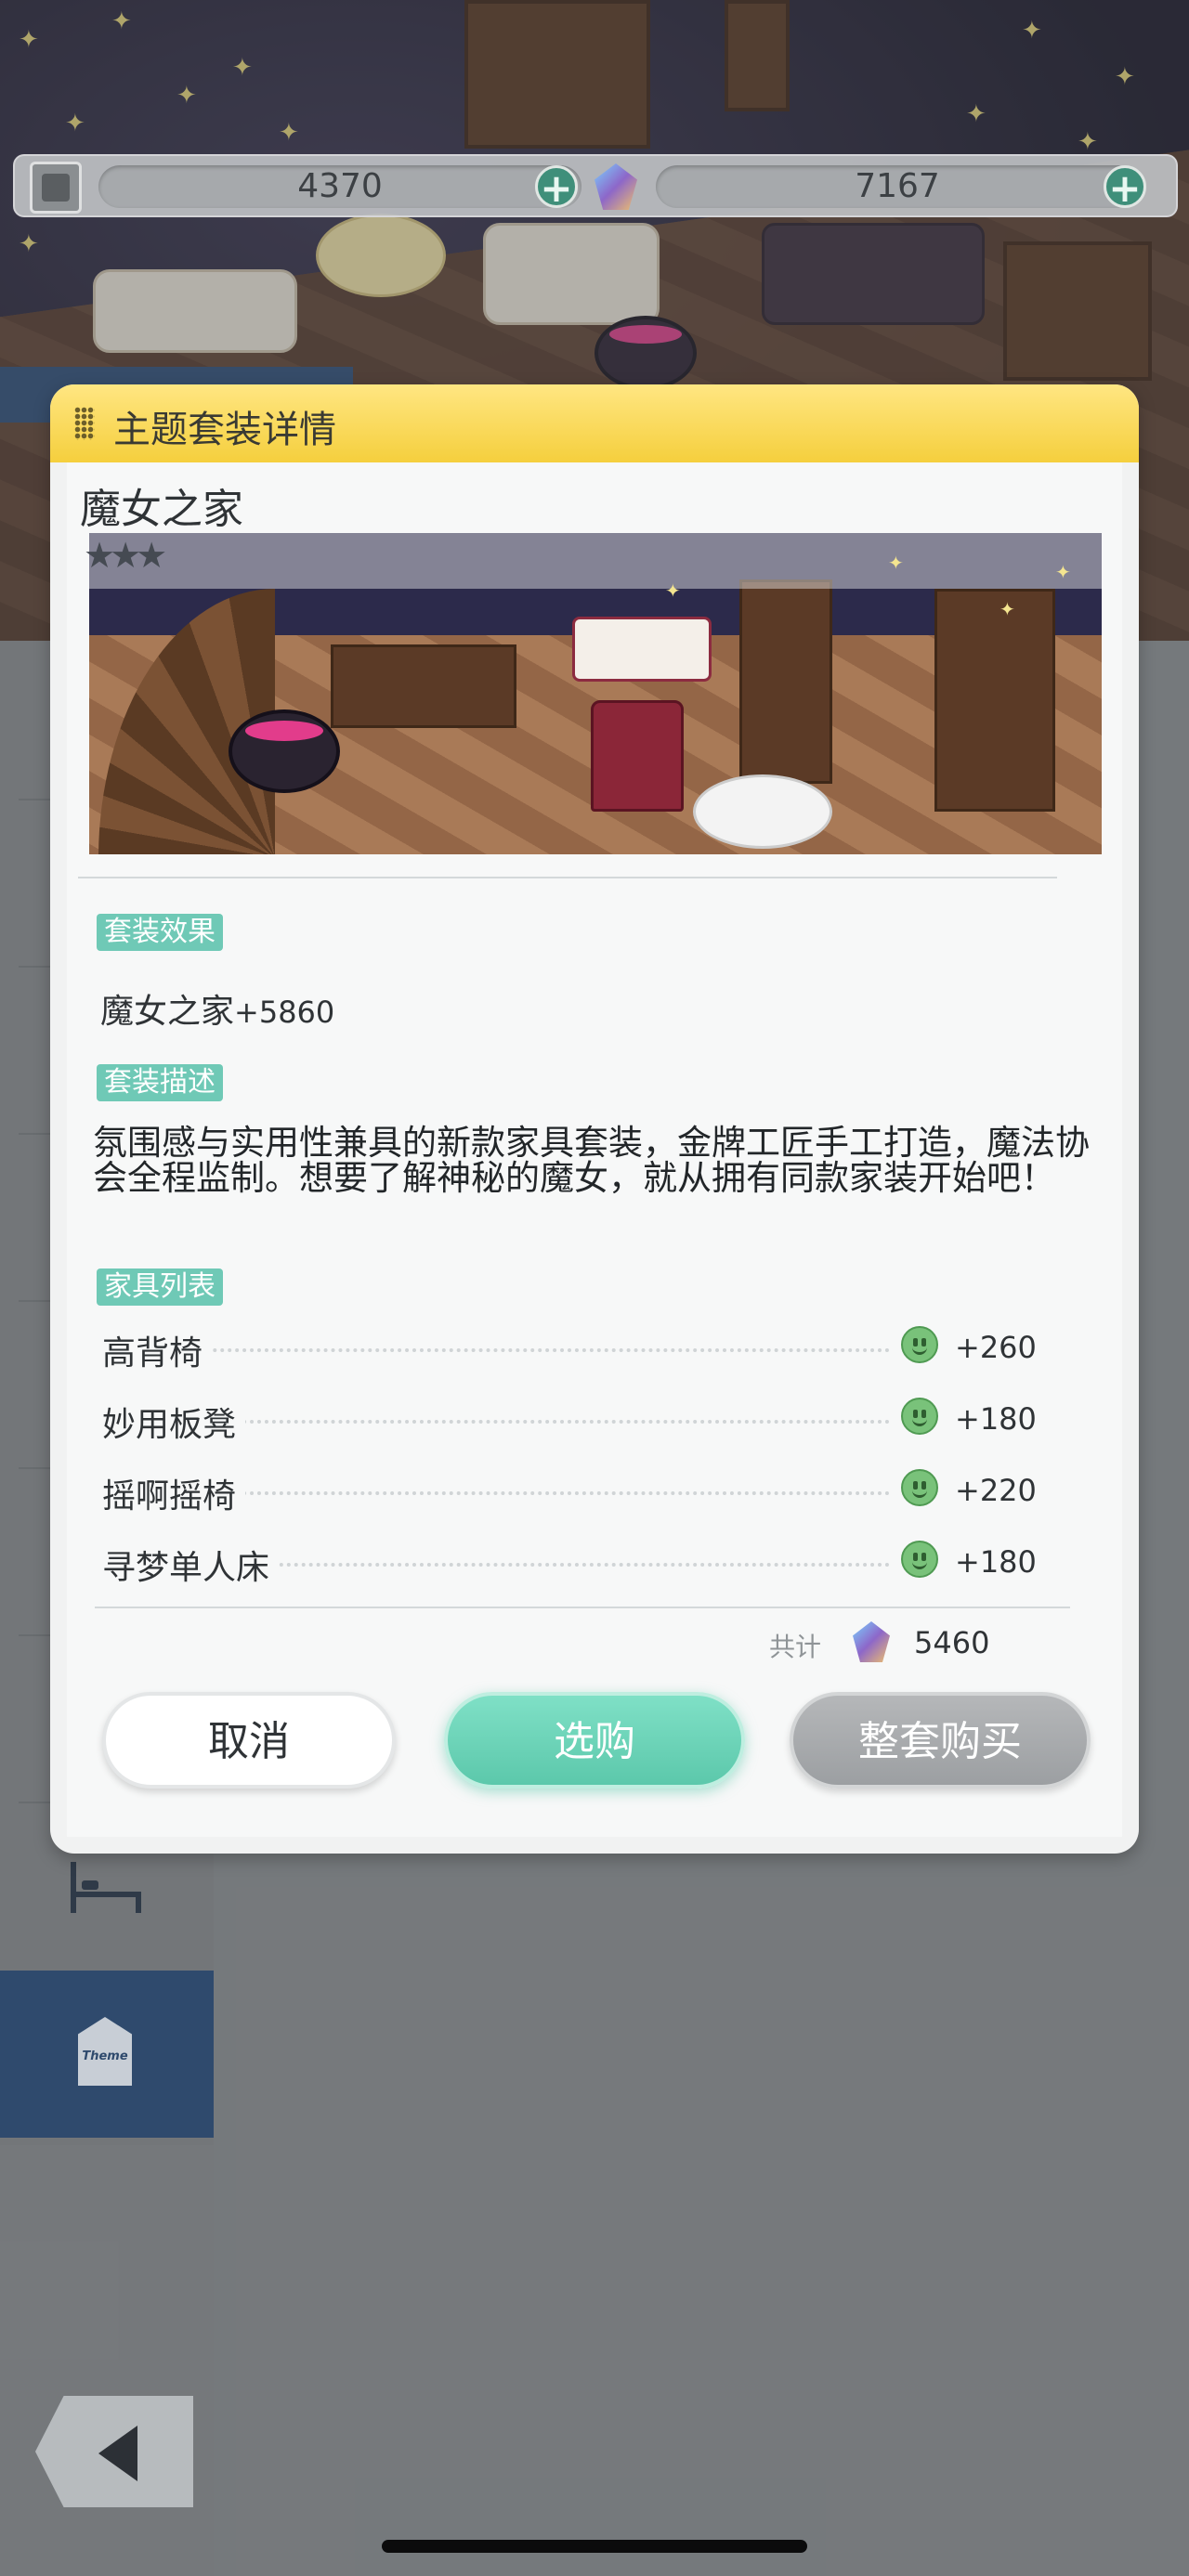 The height and width of the screenshot is (2576, 1189). I want to click on sidebar-item-theme: Theme, so click(107, 2054).